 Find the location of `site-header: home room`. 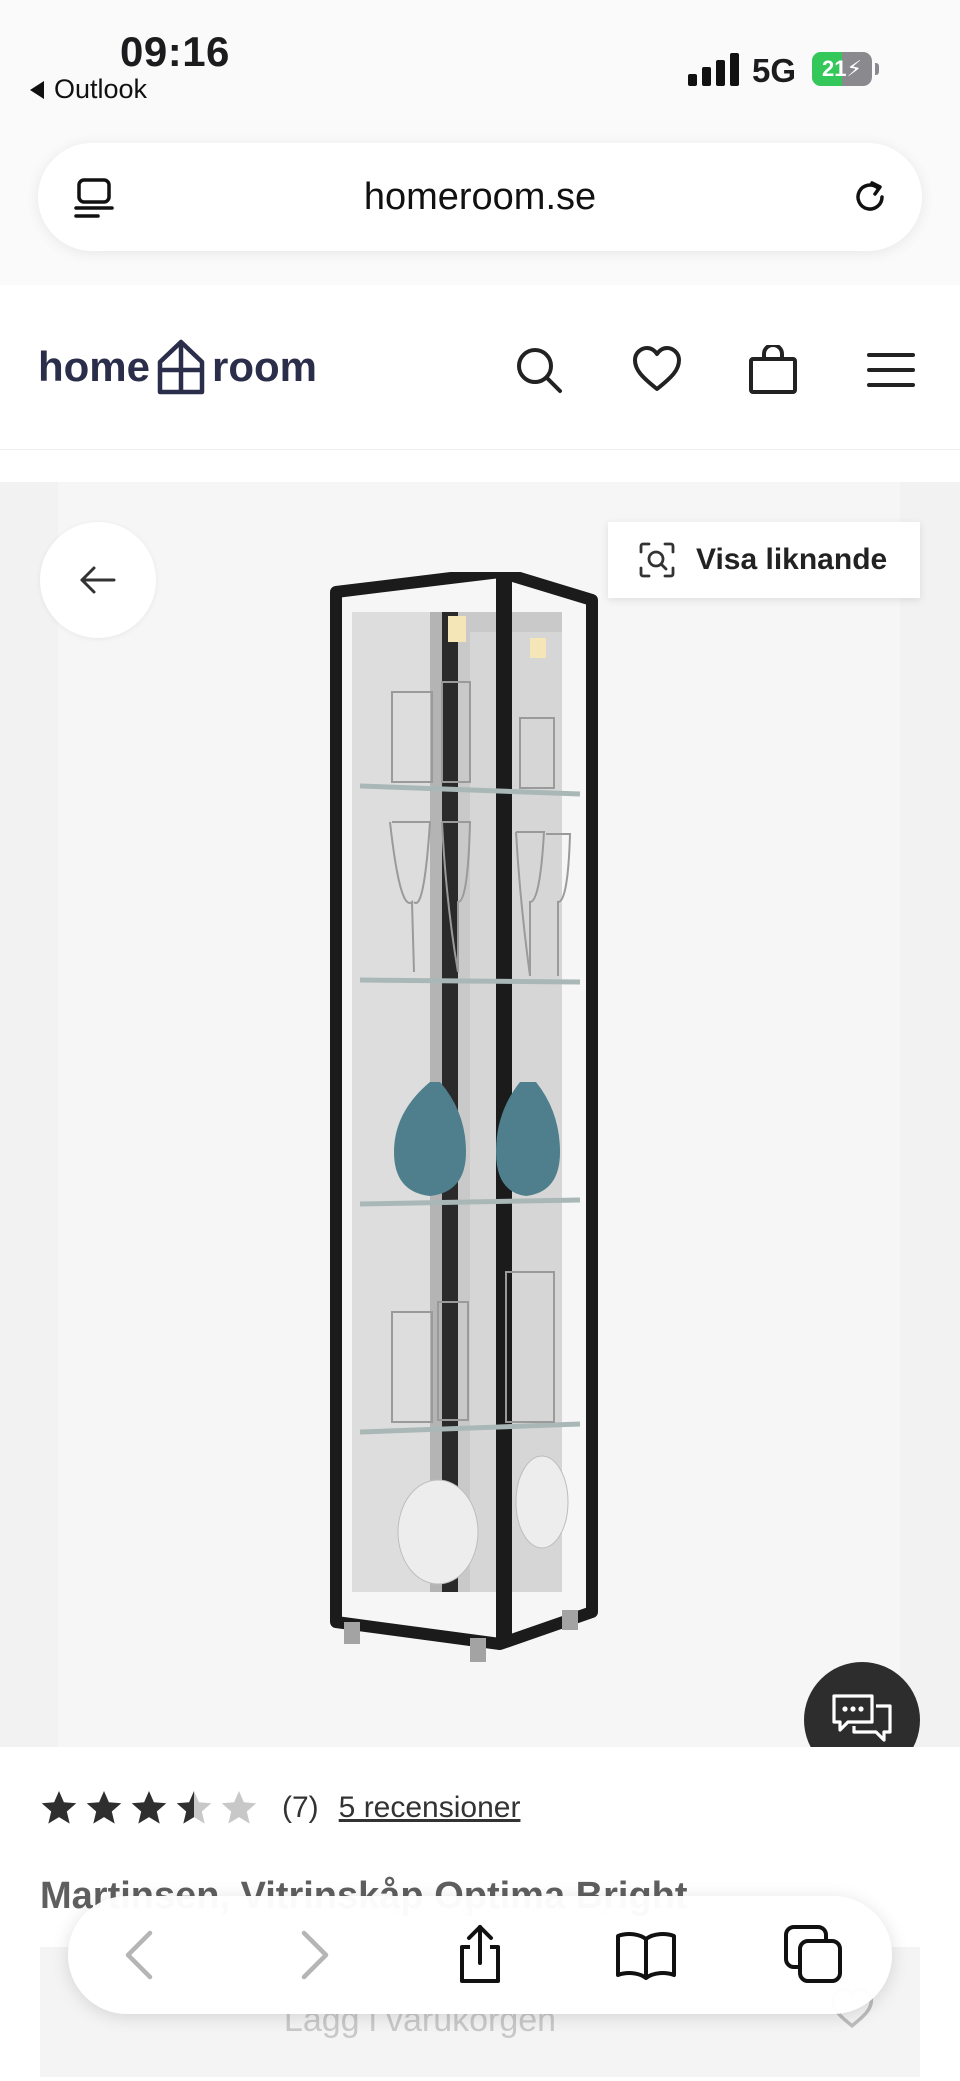

site-header: home room is located at coordinates (480, 367).